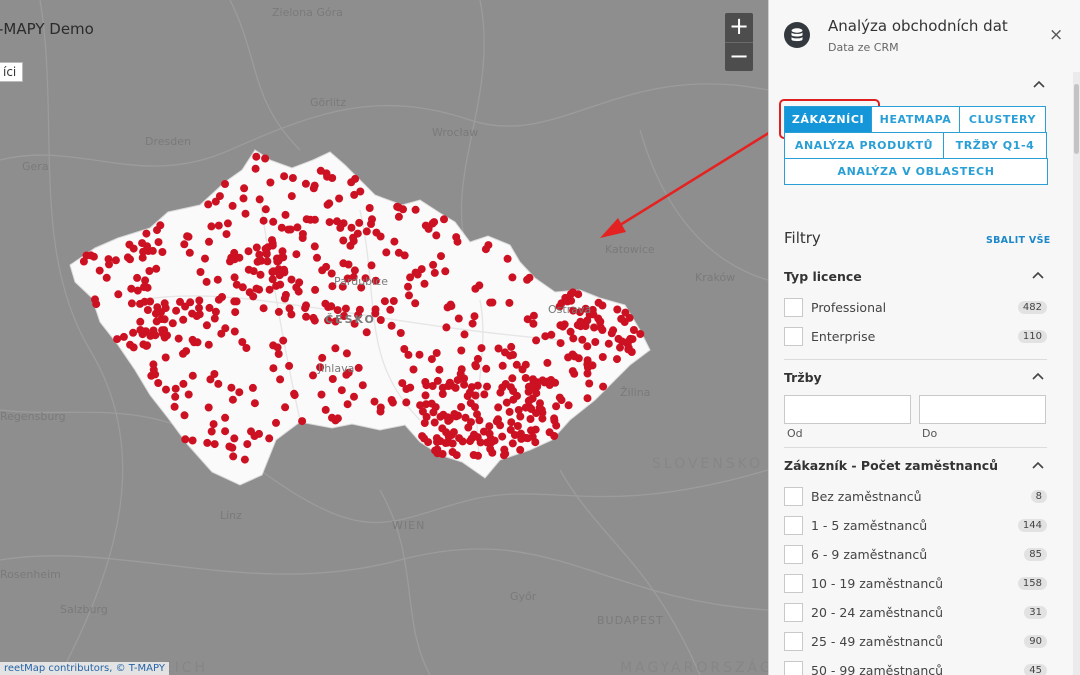 The height and width of the screenshot is (675, 1080). I want to click on filter-option: 6 - 9 zaměstnanců 85, so click(915, 555).